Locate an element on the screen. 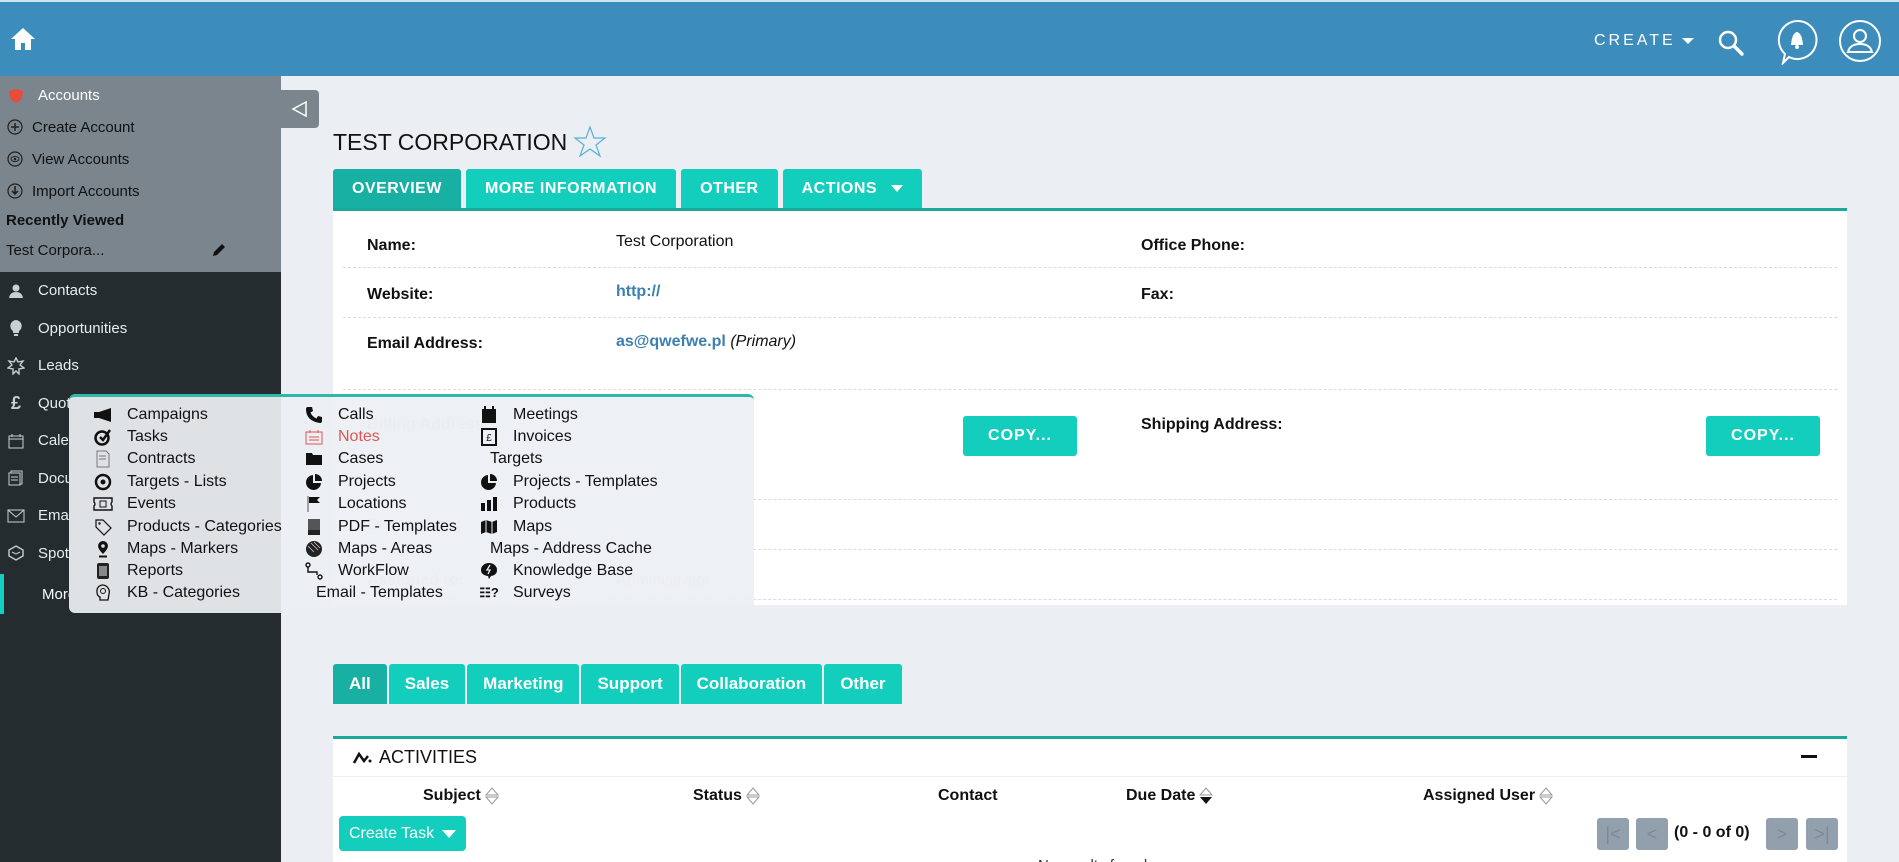 Image resolution: width=1899 pixels, height=862 pixels. menu-item-campaigns: Campaigns is located at coordinates (150, 415).